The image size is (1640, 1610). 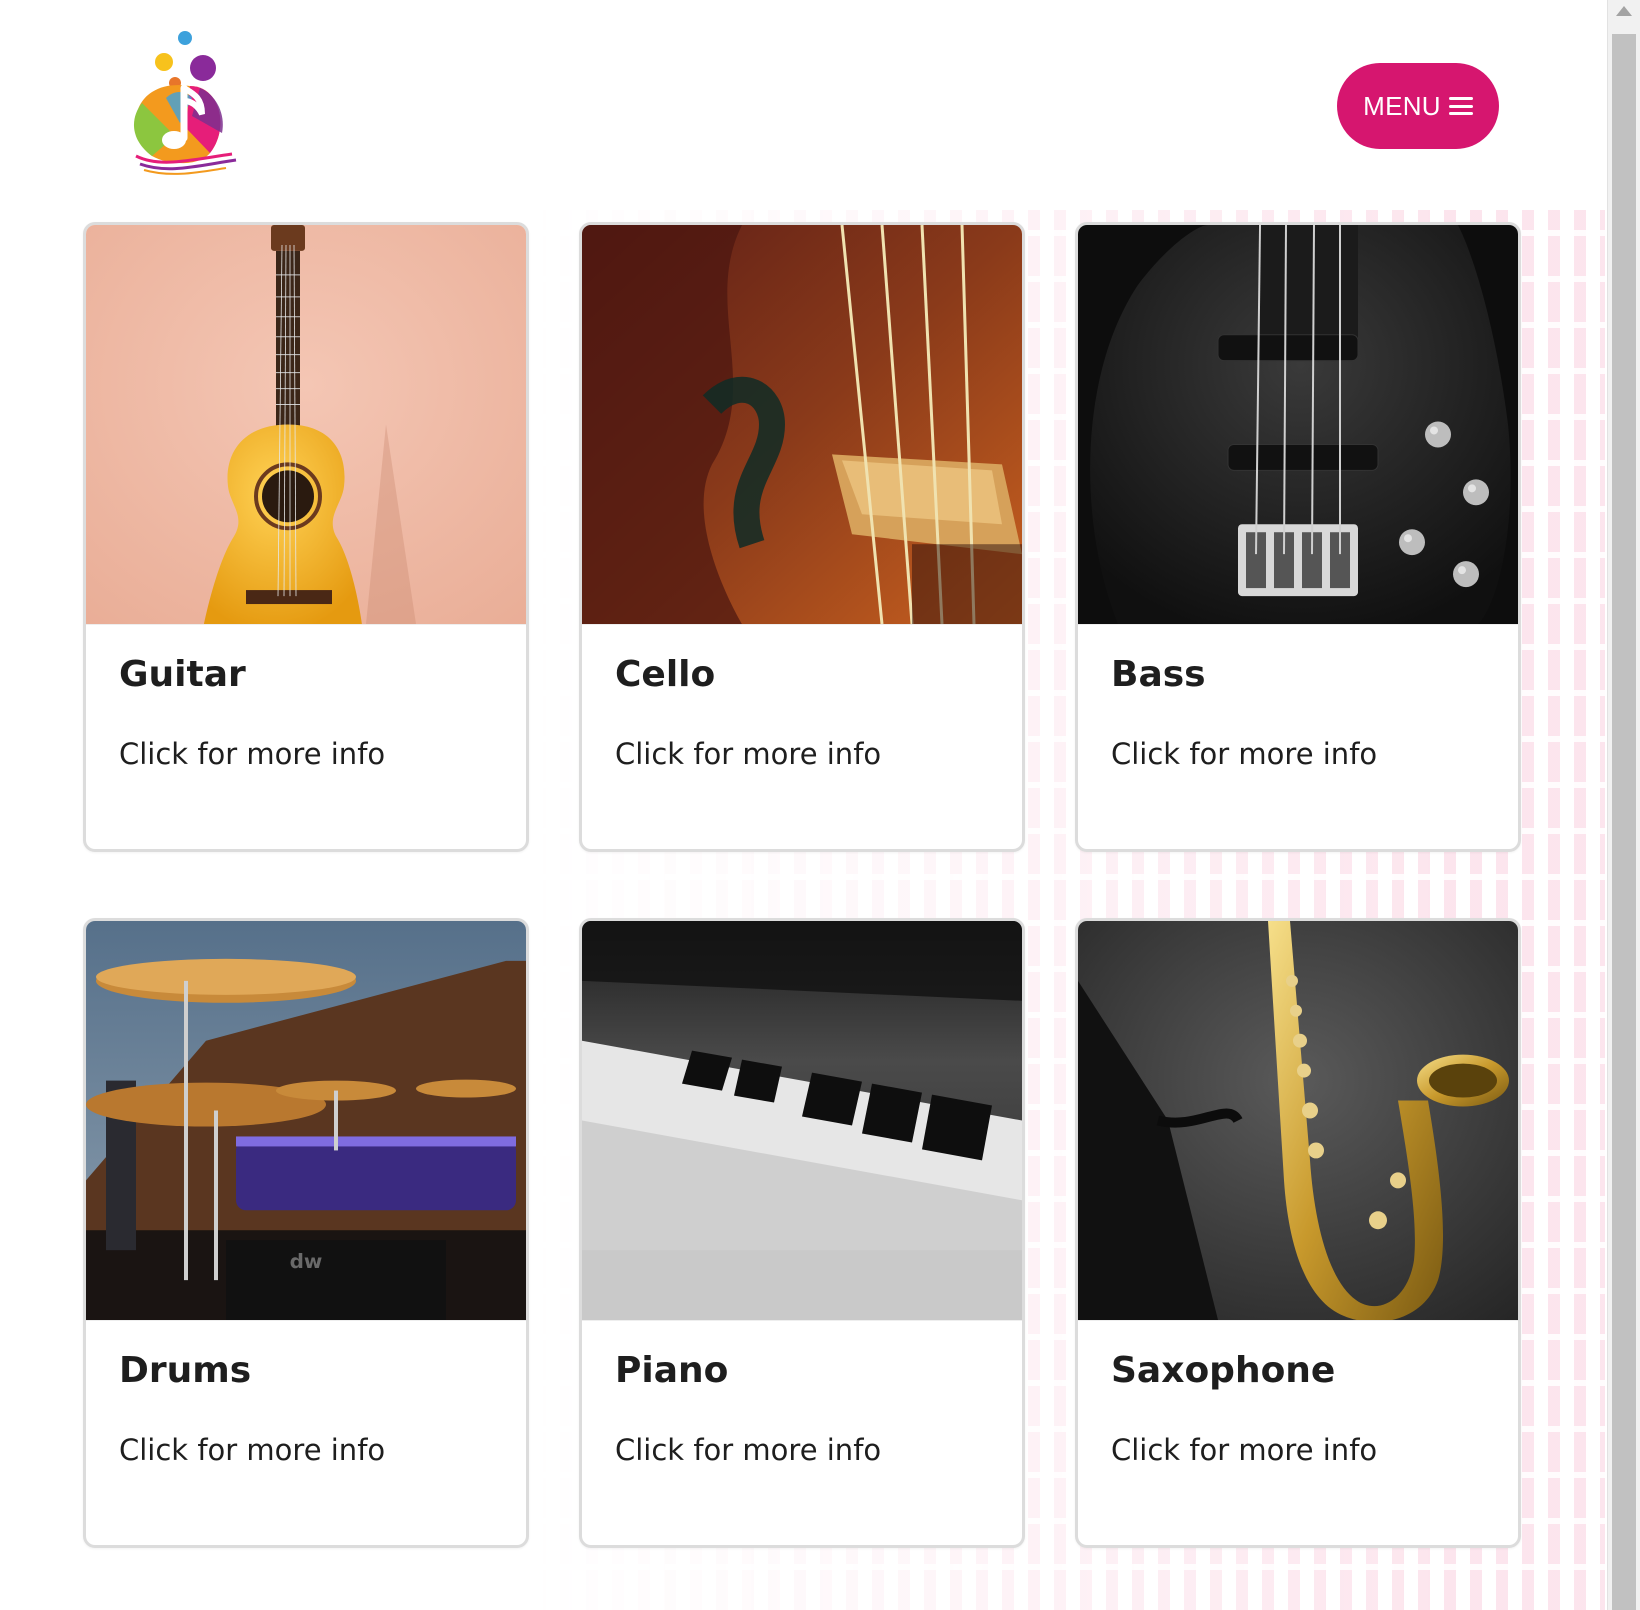 I want to click on instrument-card-piano: Piano Click for more info, so click(x=802, y=1233).